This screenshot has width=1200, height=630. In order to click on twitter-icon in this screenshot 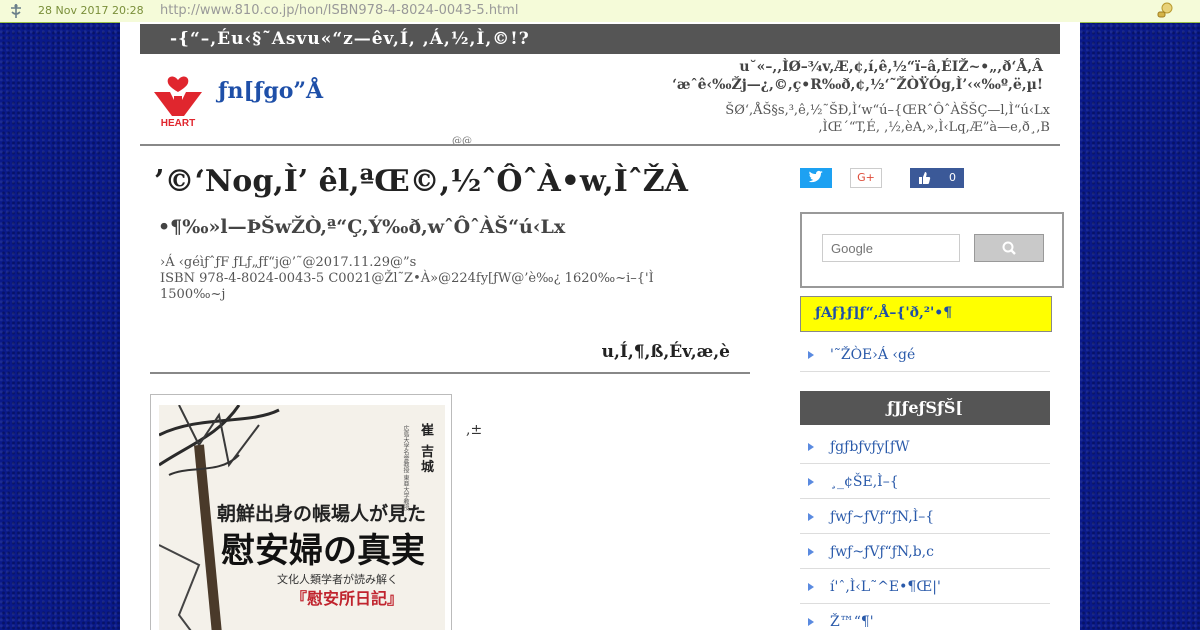, I will do `click(816, 176)`.